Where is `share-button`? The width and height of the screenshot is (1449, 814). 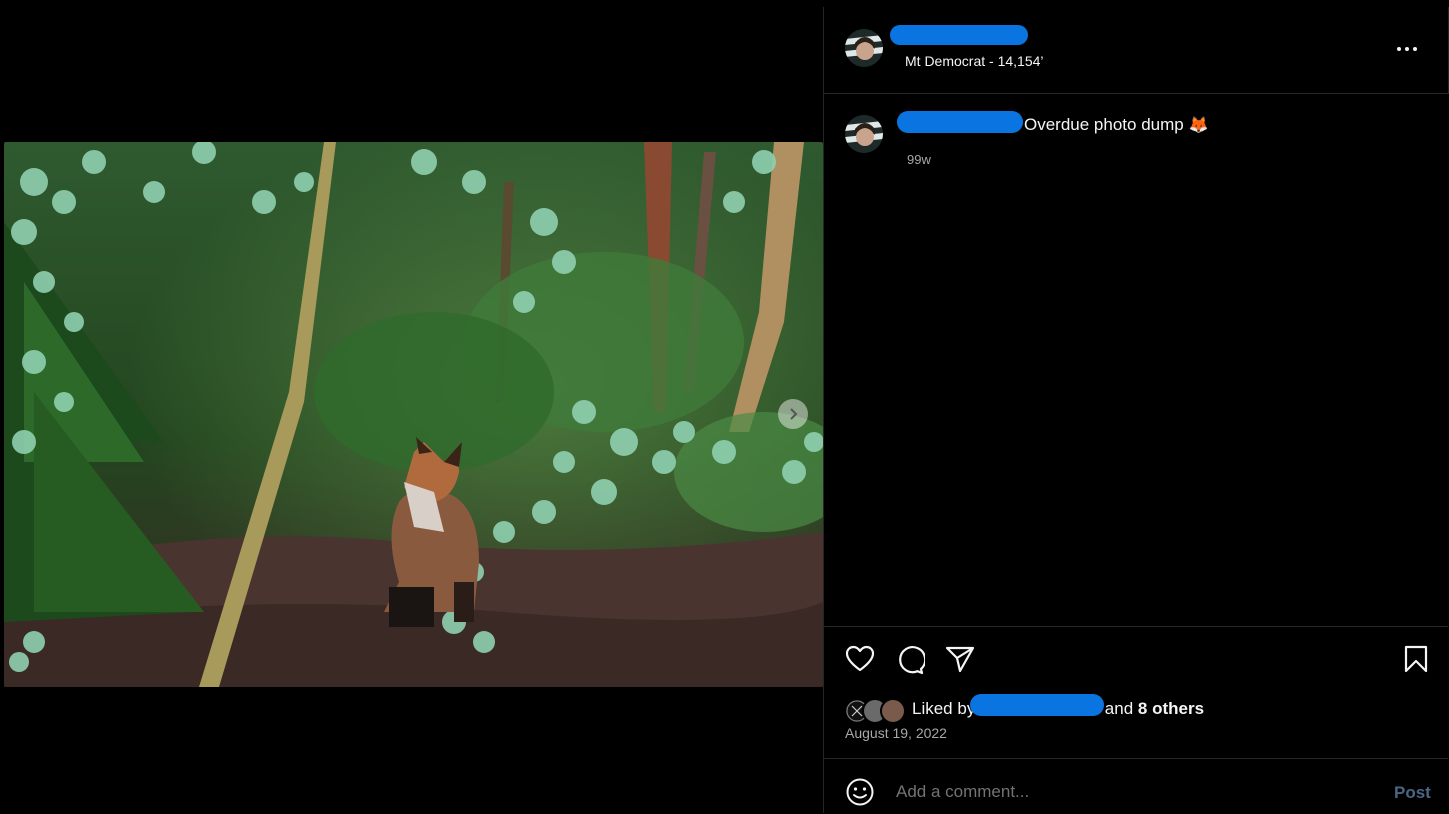 share-button is located at coordinates (960, 661).